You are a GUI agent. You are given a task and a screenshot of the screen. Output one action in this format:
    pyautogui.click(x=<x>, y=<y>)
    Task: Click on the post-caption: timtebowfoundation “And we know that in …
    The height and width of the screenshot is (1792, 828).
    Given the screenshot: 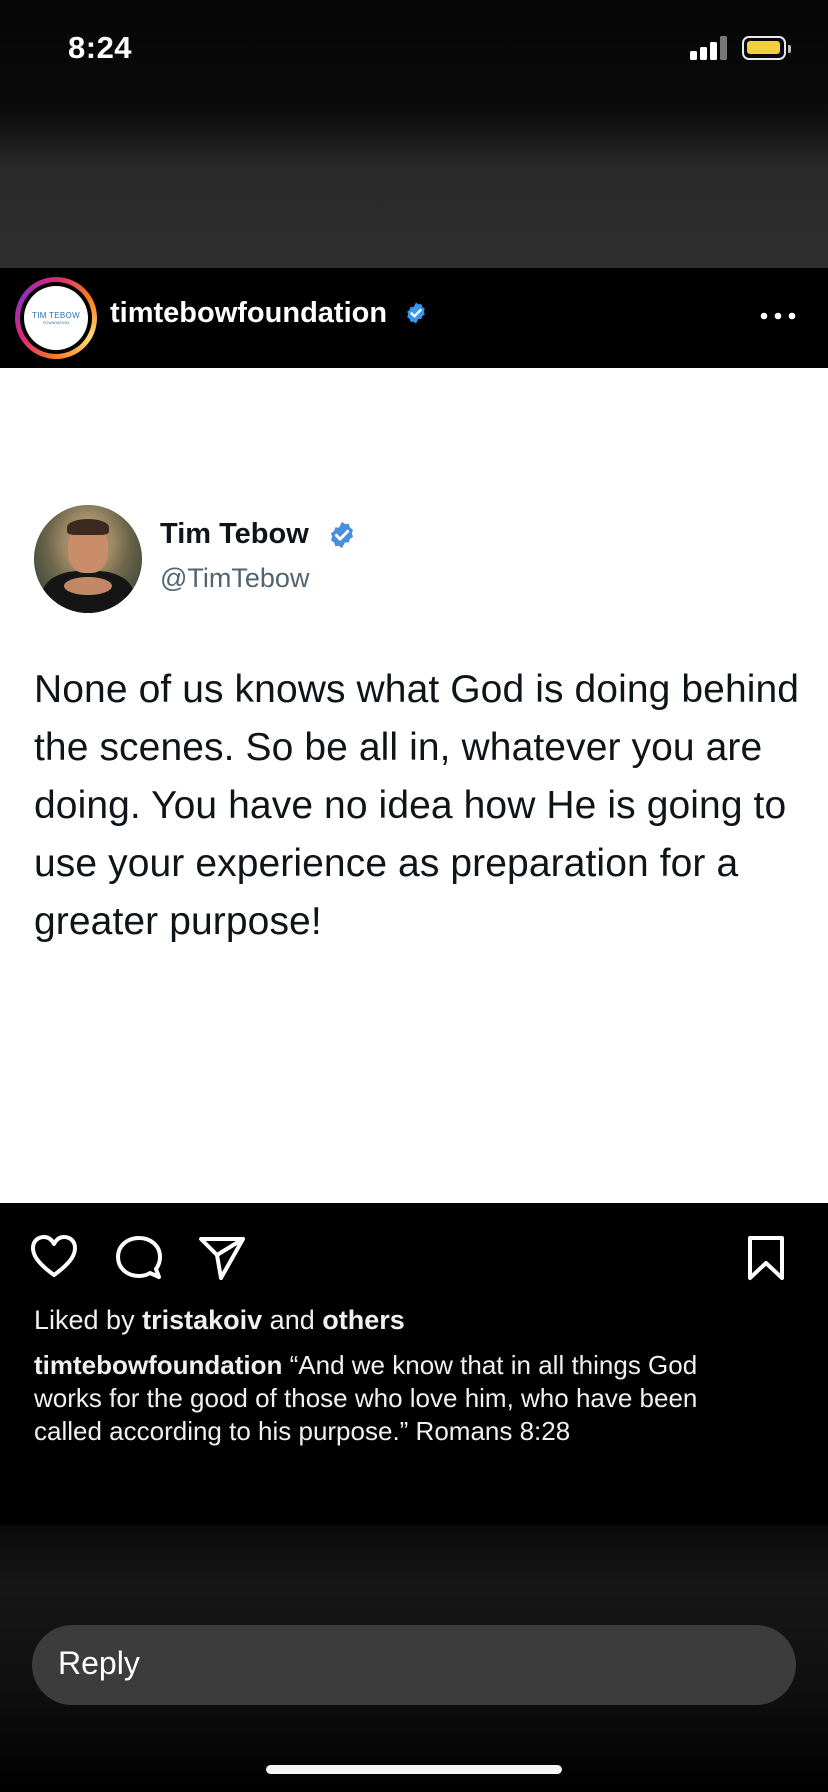 What is the action you would take?
    pyautogui.click(x=399, y=1398)
    